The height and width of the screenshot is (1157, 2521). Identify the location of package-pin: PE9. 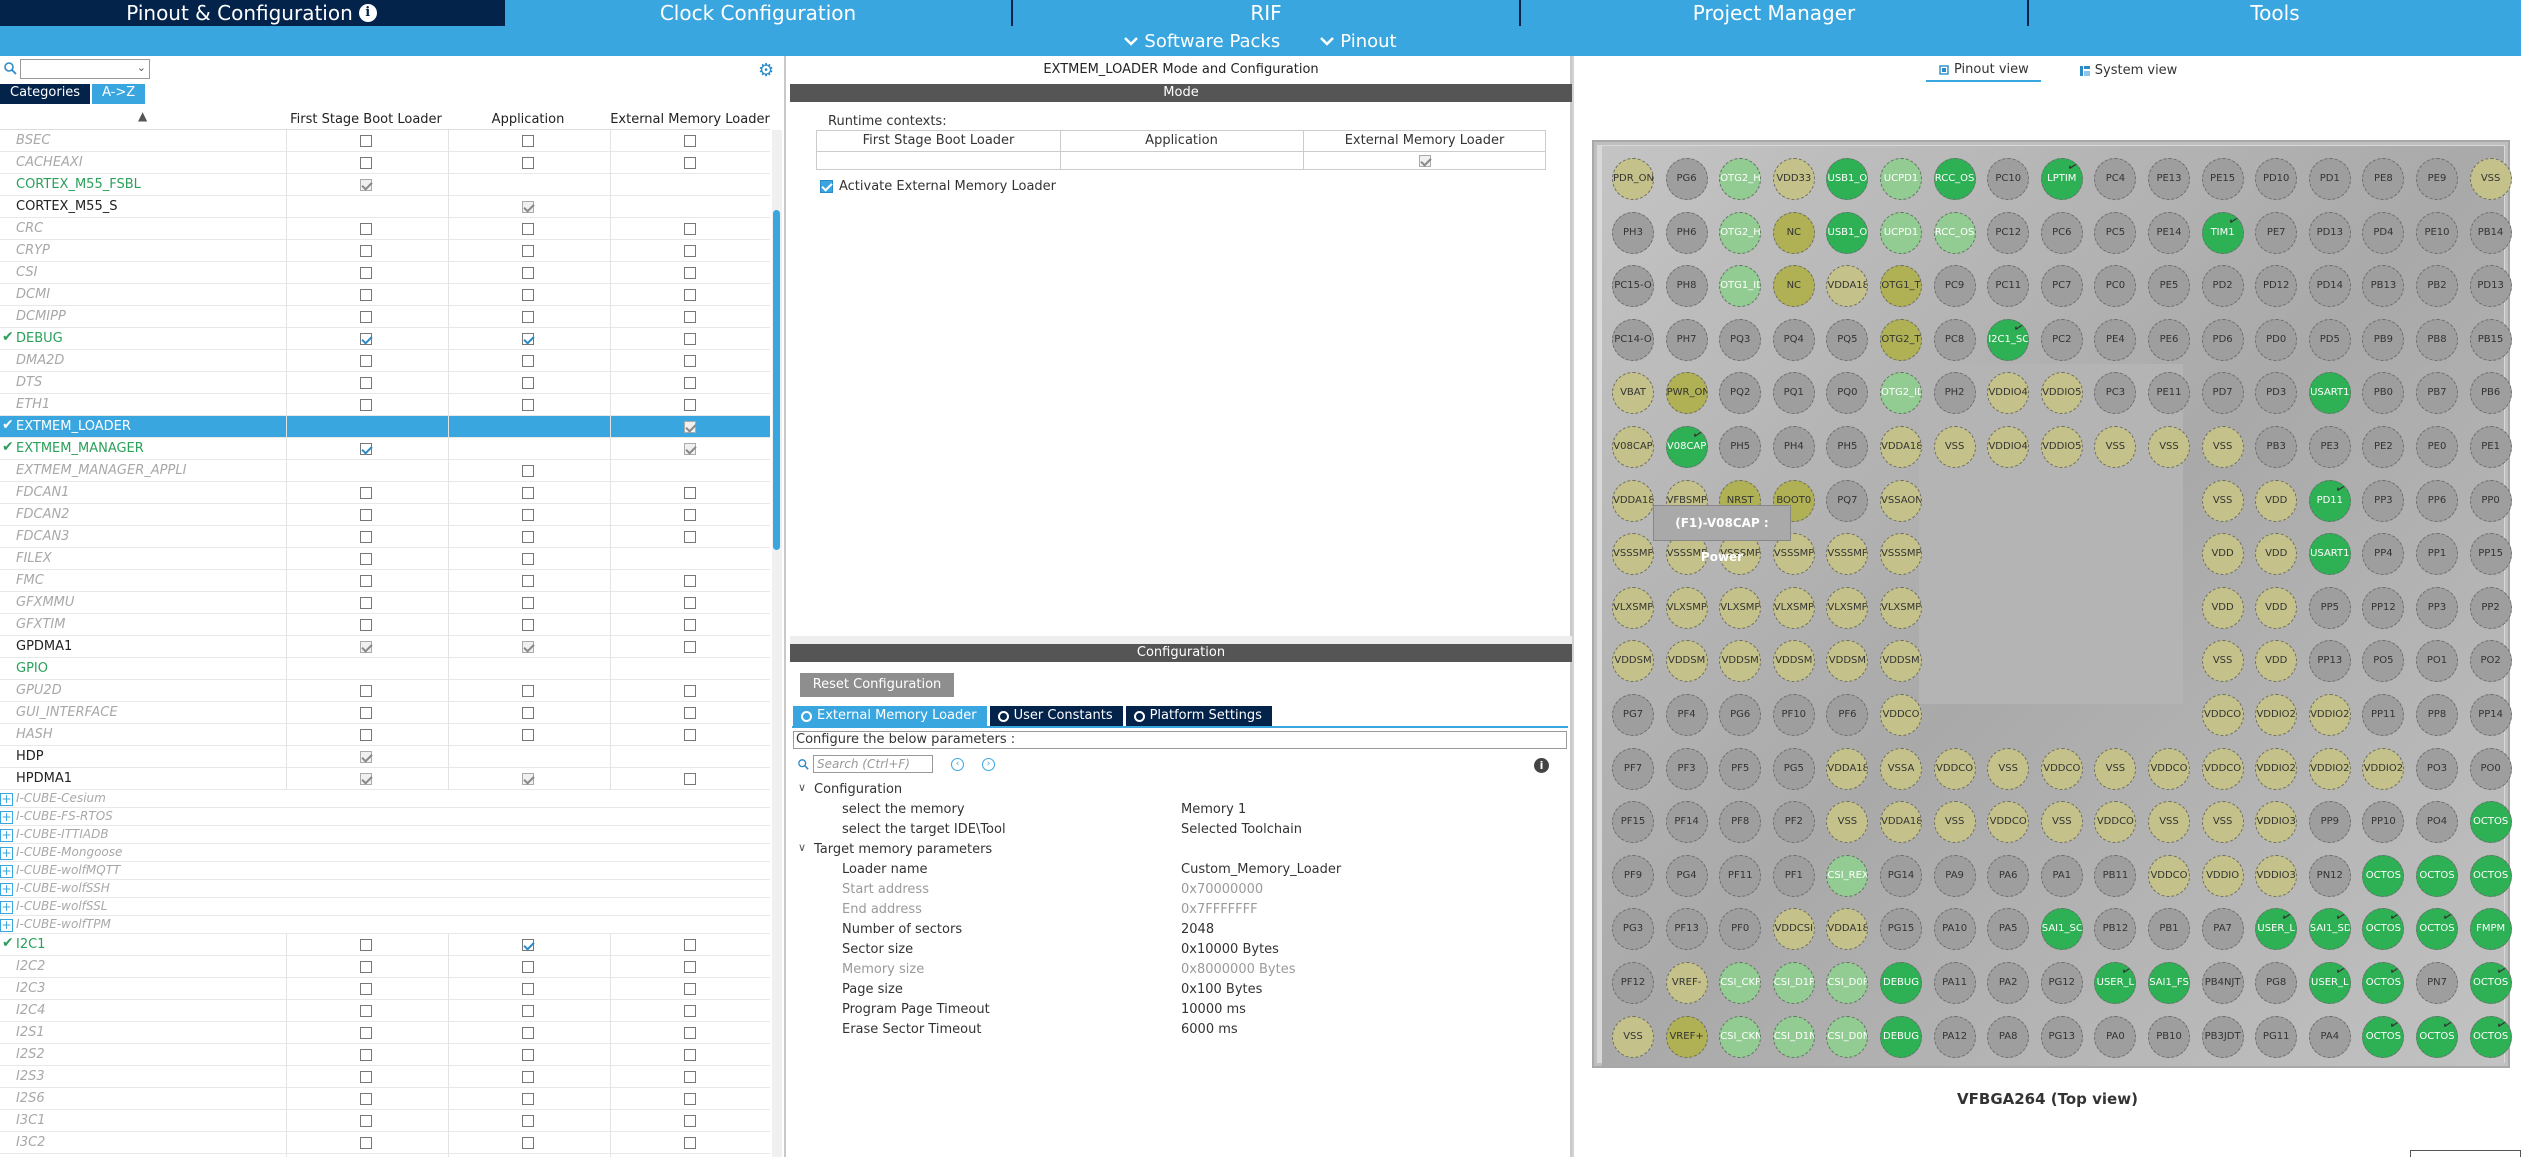
(2437, 179).